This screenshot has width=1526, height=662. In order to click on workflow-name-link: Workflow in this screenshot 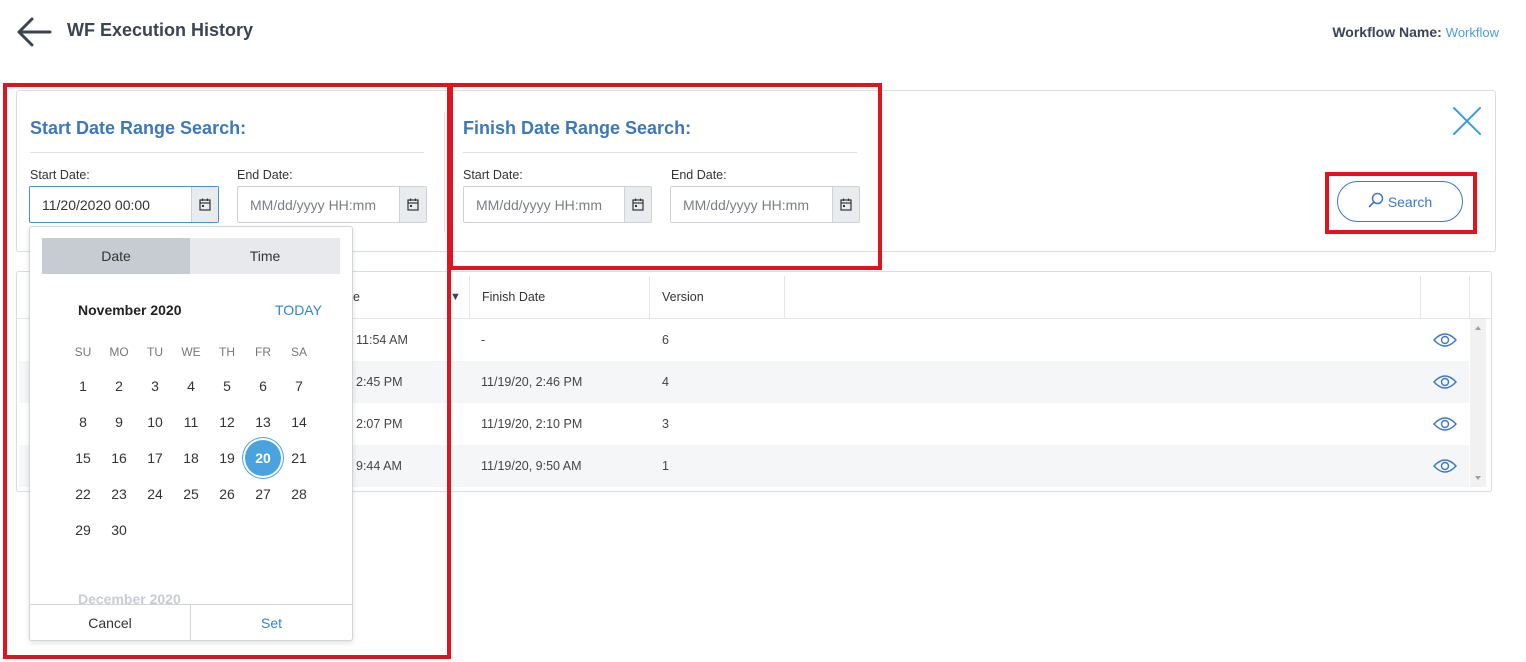, I will do `click(1472, 32)`.